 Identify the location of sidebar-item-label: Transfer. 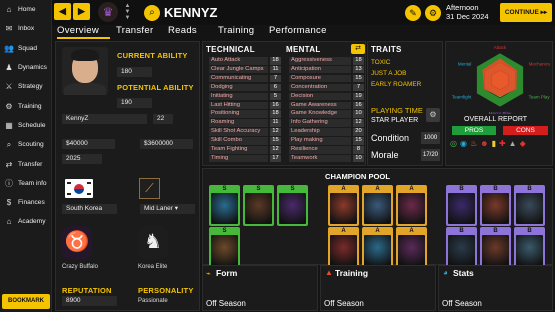
(30, 164).